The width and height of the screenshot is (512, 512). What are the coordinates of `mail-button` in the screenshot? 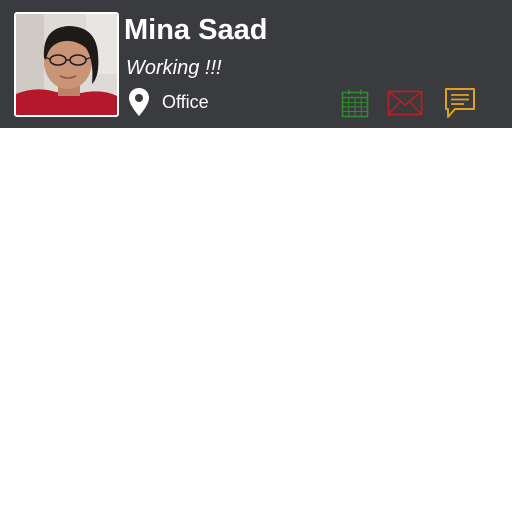 It's located at (405, 103).